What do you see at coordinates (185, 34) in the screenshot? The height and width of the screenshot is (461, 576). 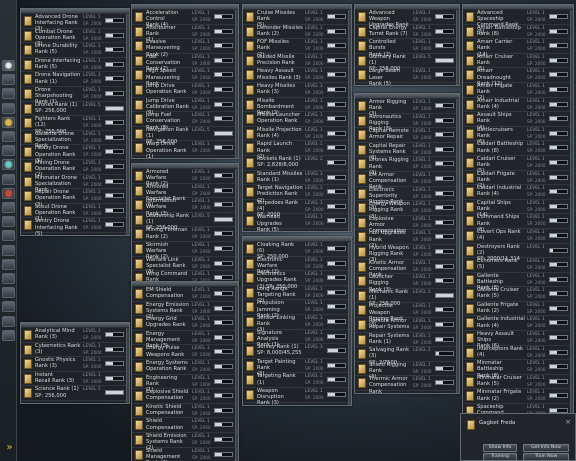 I see `skill-row: Afterburner Rank (1) LEVEL 1 SP: 2000` at bounding box center [185, 34].